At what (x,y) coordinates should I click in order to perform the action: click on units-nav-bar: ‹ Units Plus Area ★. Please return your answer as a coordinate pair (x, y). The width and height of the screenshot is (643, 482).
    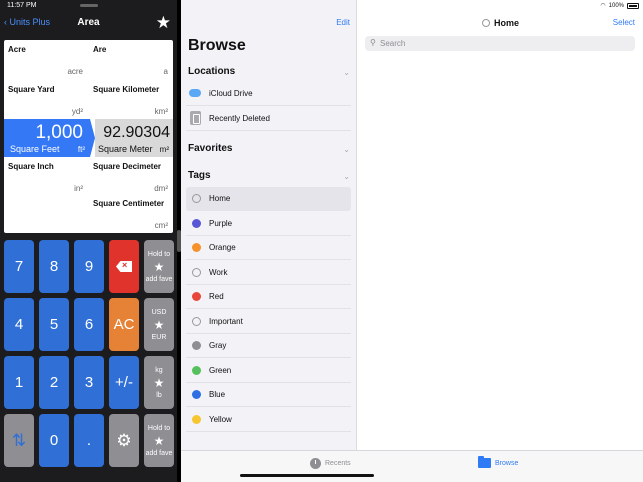
    Looking at the image, I should click on (88, 24).